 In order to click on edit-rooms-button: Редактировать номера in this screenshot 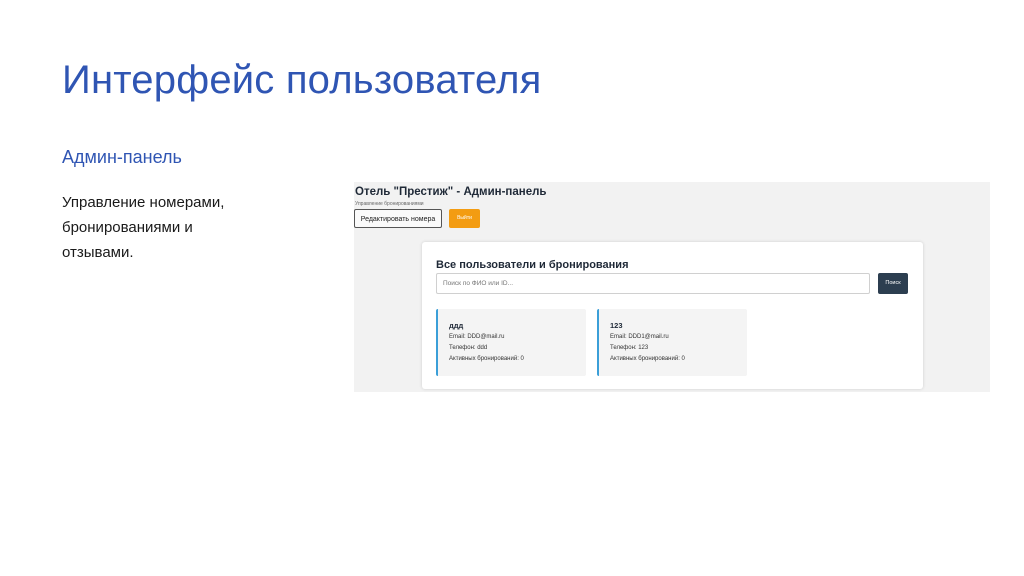, I will do `click(398, 218)`.